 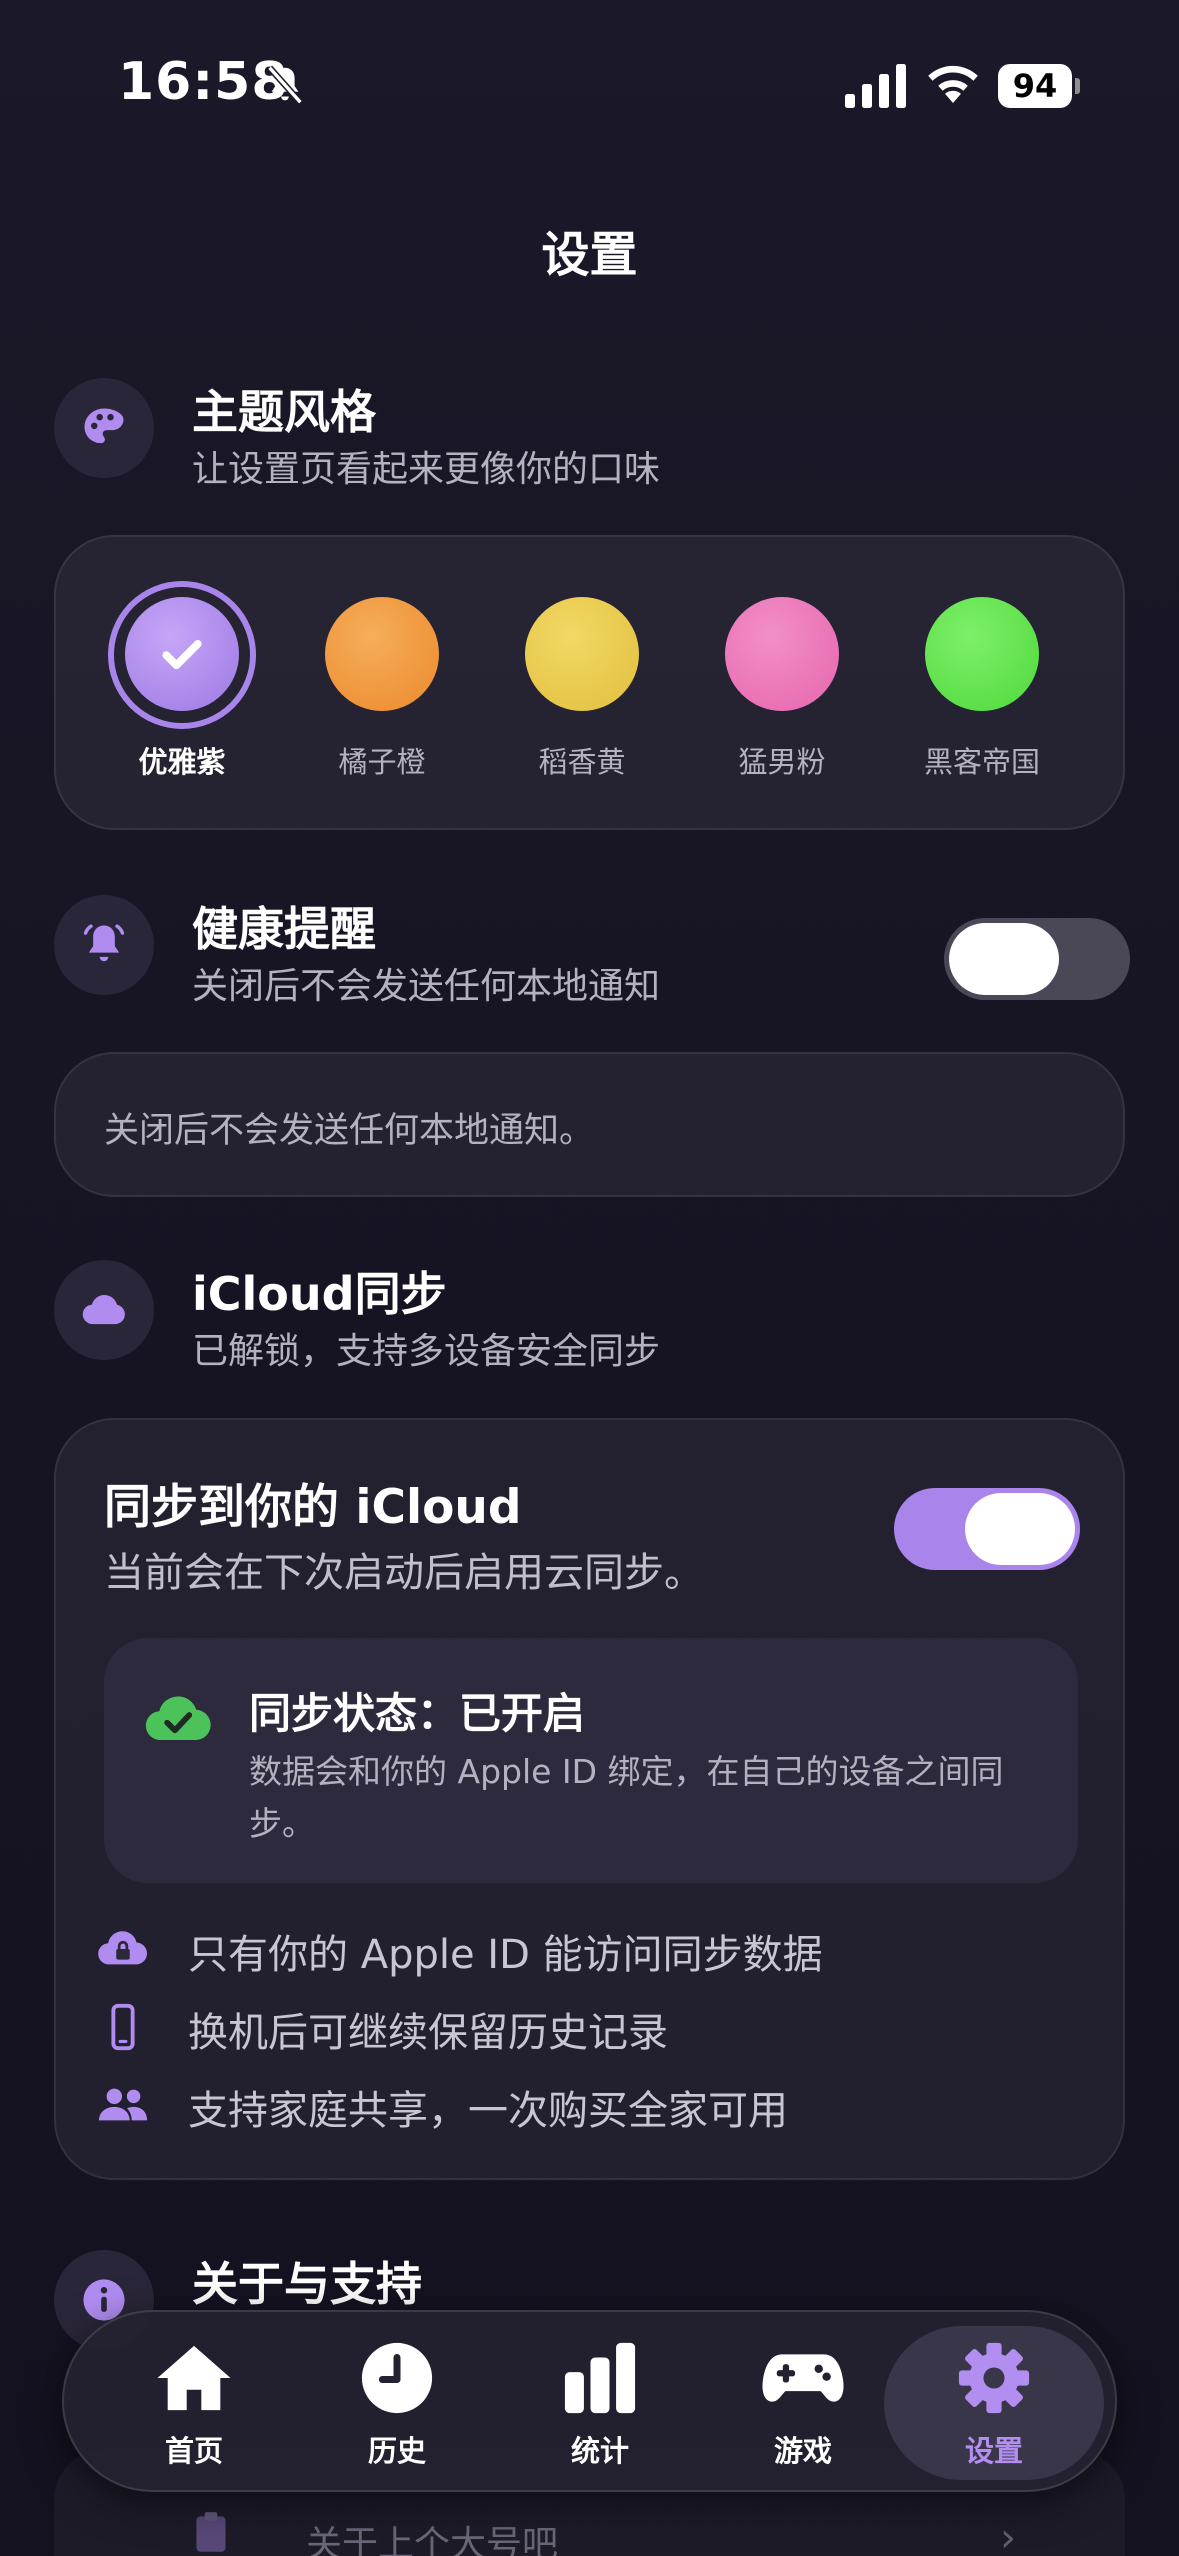 I want to click on health-notice-card: 关闭后不会发送任何本地通知。, so click(x=589, y=1124).